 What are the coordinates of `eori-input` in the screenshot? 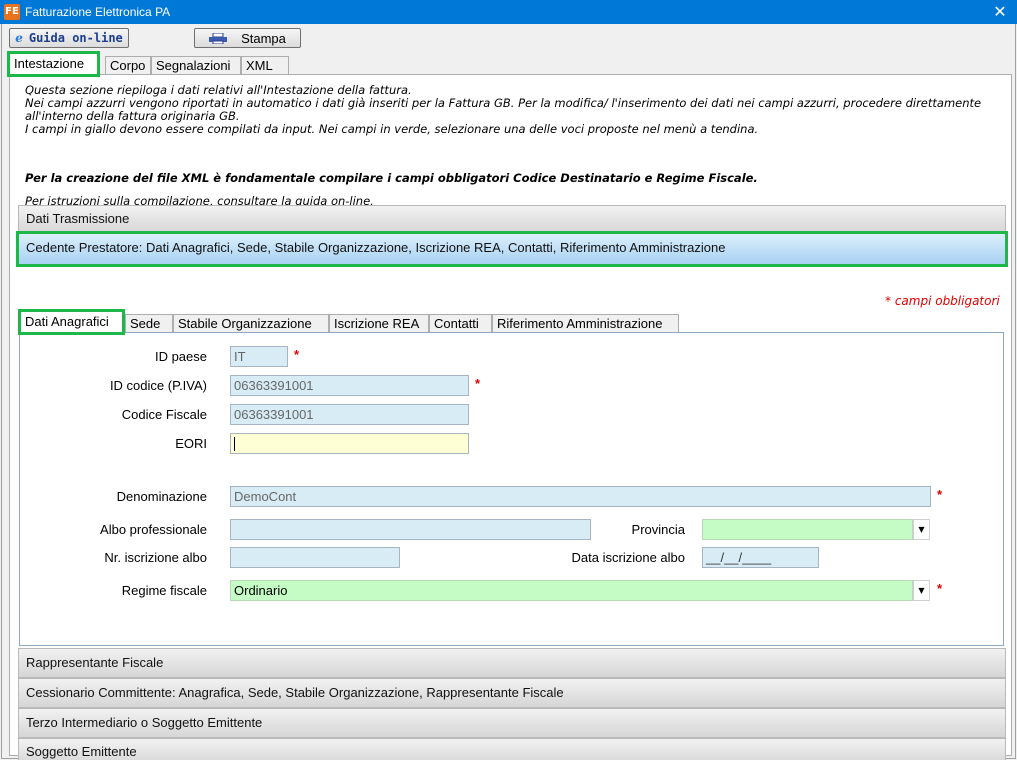 It's located at (349, 443).